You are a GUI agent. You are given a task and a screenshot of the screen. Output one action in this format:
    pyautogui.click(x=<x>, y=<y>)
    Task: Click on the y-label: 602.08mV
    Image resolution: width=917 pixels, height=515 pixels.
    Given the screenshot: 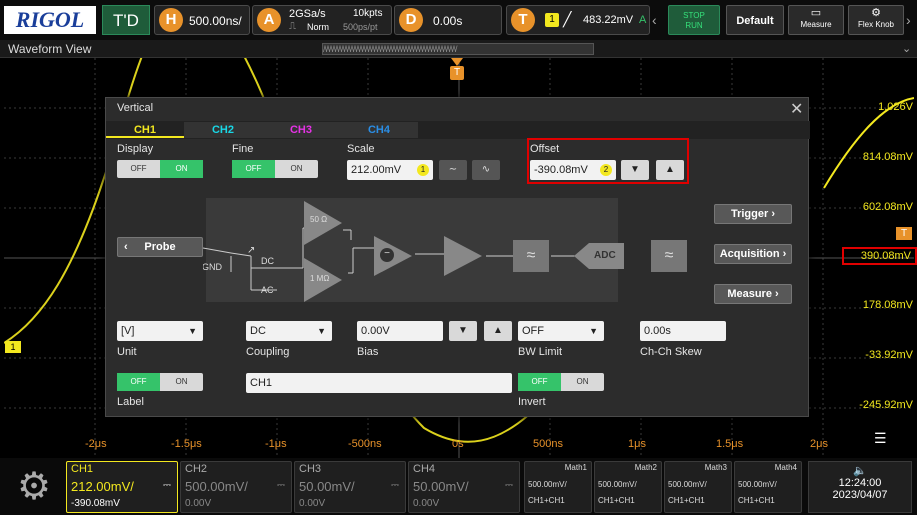 What is the action you would take?
    pyautogui.click(x=887, y=207)
    